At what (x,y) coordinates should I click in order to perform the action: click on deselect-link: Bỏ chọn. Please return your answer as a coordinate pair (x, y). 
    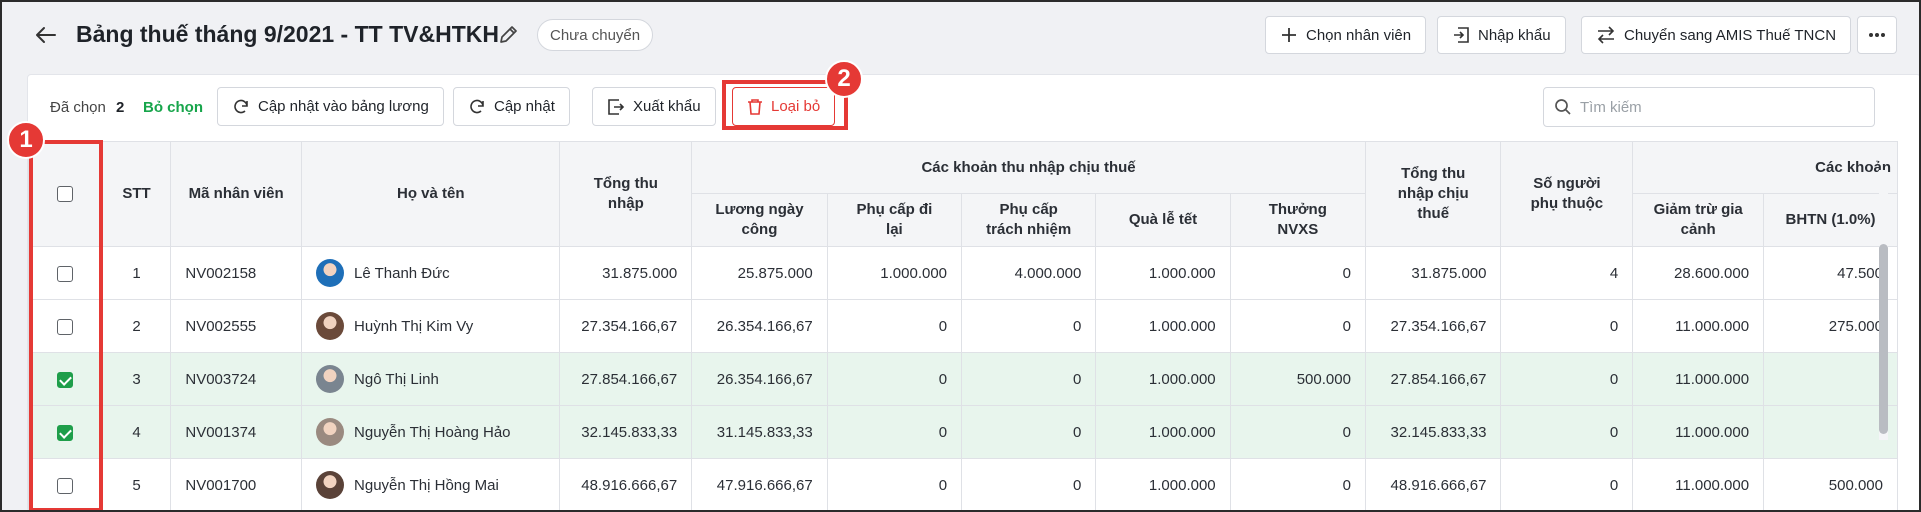
    Looking at the image, I should click on (173, 107).